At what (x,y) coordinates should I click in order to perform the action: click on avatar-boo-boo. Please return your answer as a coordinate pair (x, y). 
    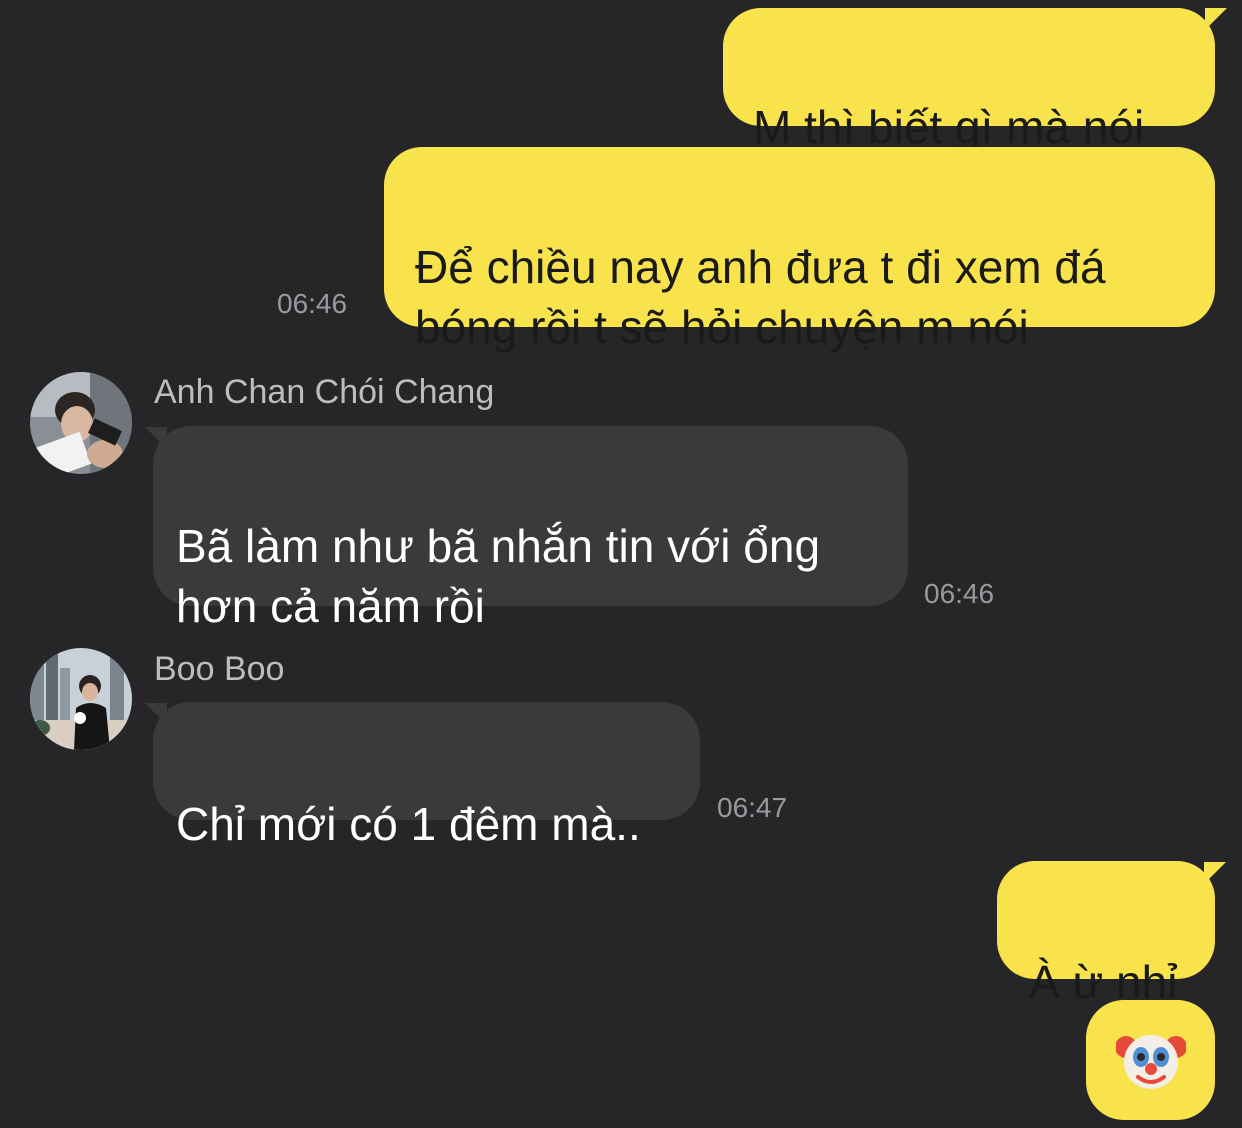
    Looking at the image, I should click on (81, 699).